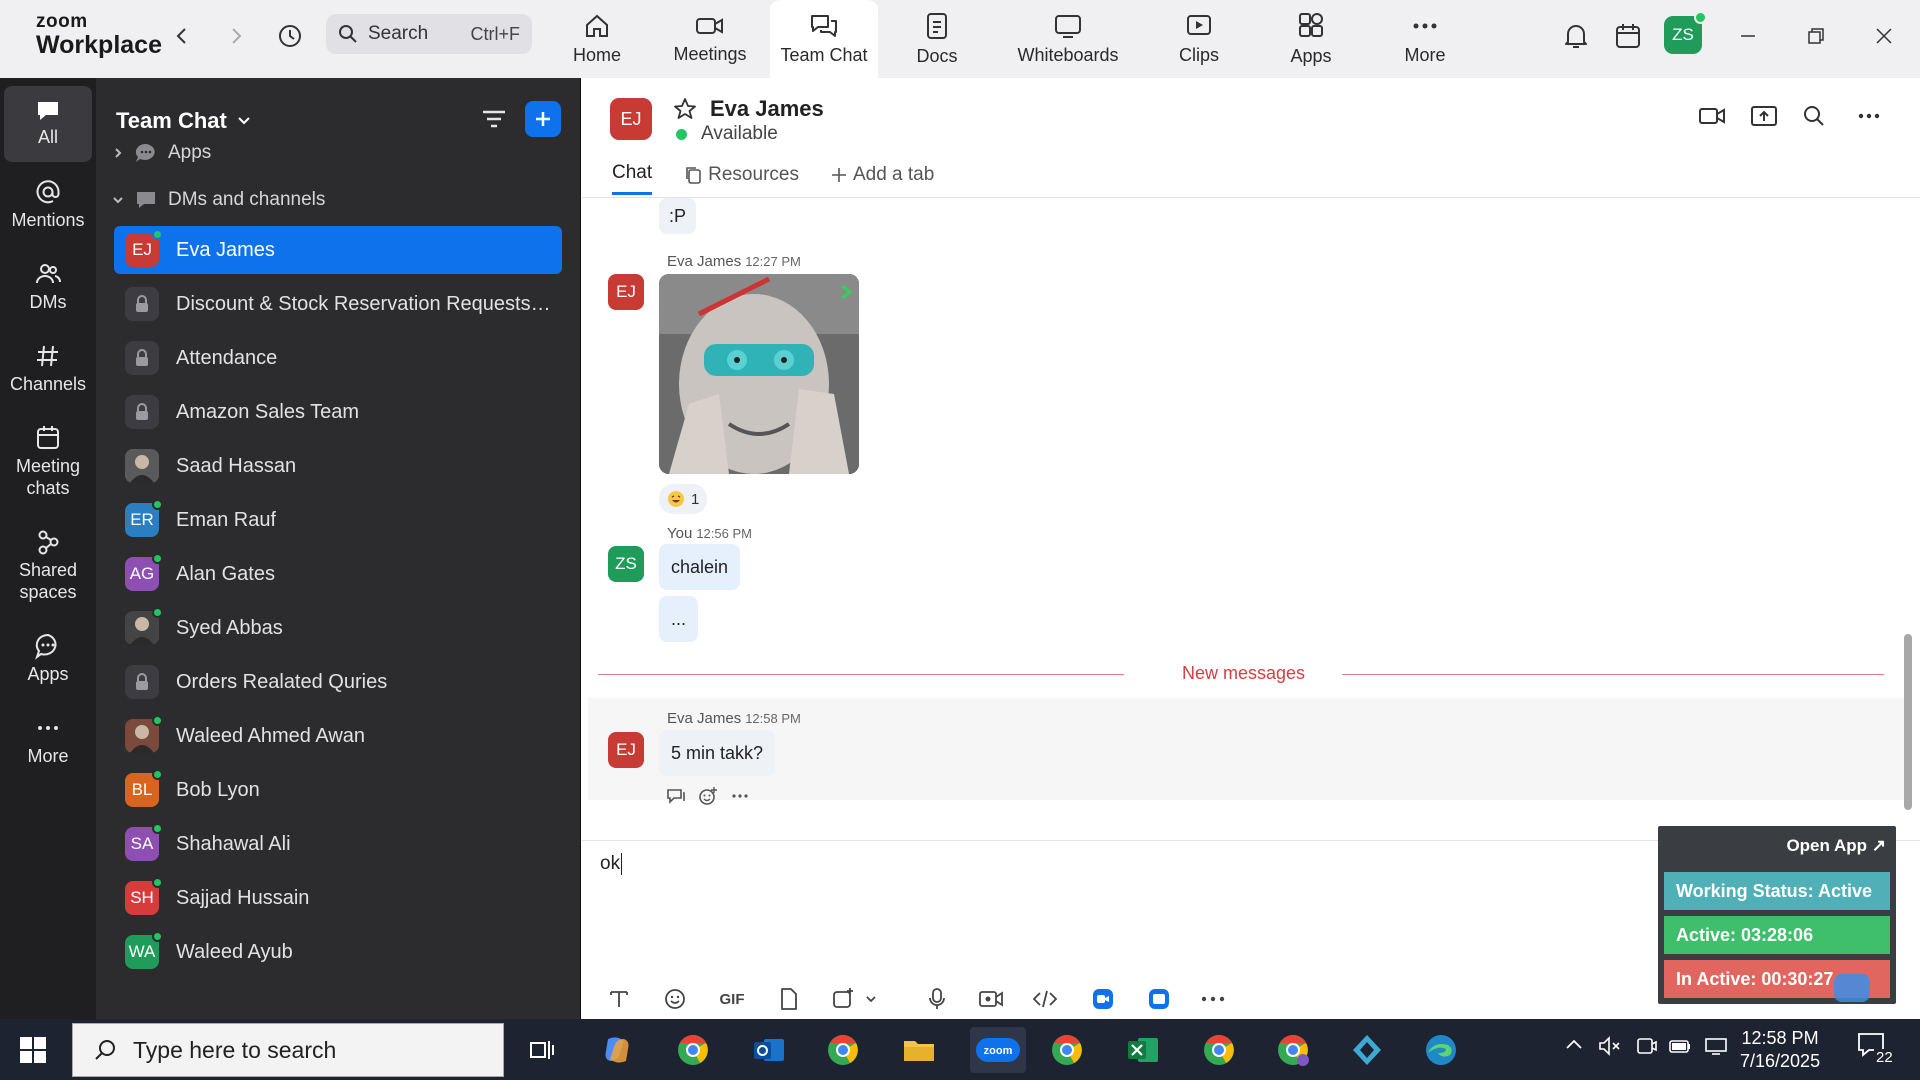  I want to click on new-chat-button, so click(543, 119).